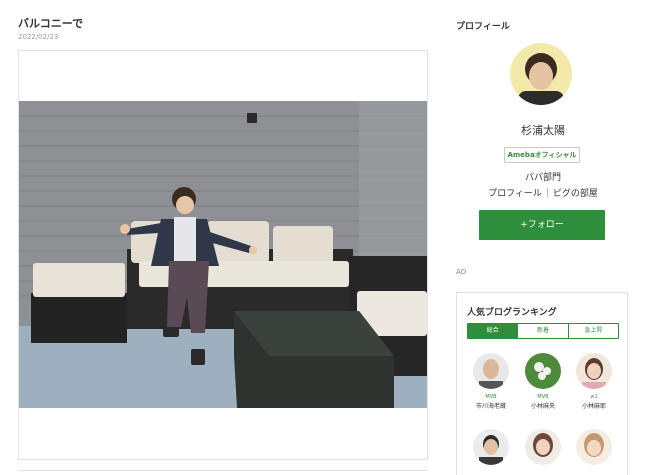 The width and height of the screenshot is (645, 475). What do you see at coordinates (541, 74) in the screenshot?
I see `profile-avatar` at bounding box center [541, 74].